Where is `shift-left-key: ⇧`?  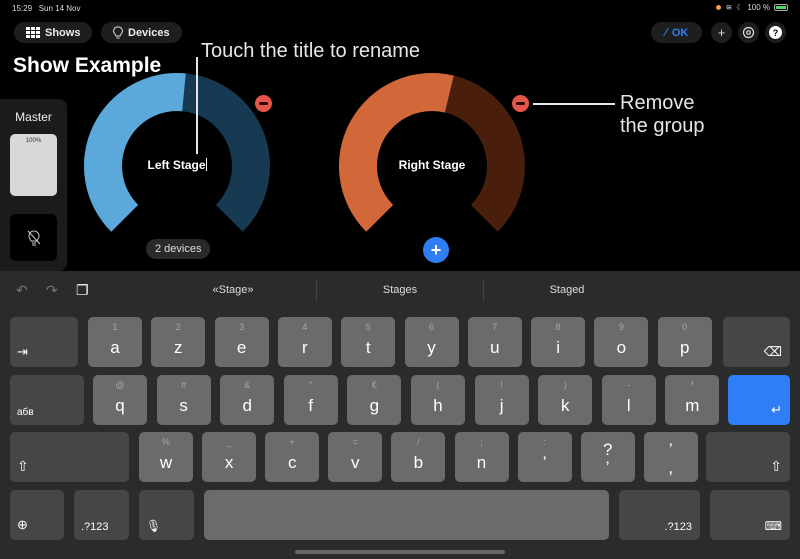 shift-left-key: ⇧ is located at coordinates (69, 457).